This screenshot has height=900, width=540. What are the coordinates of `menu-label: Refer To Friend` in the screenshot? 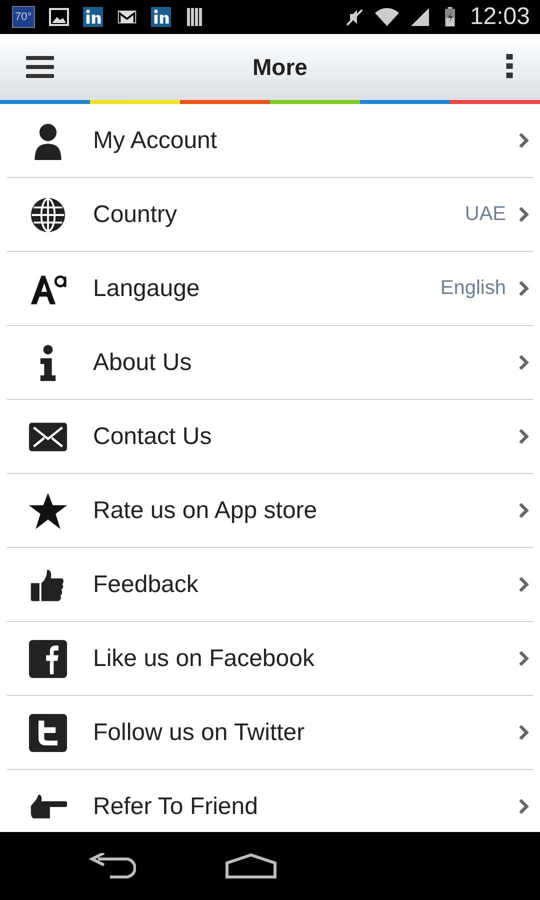 It's located at (176, 806).